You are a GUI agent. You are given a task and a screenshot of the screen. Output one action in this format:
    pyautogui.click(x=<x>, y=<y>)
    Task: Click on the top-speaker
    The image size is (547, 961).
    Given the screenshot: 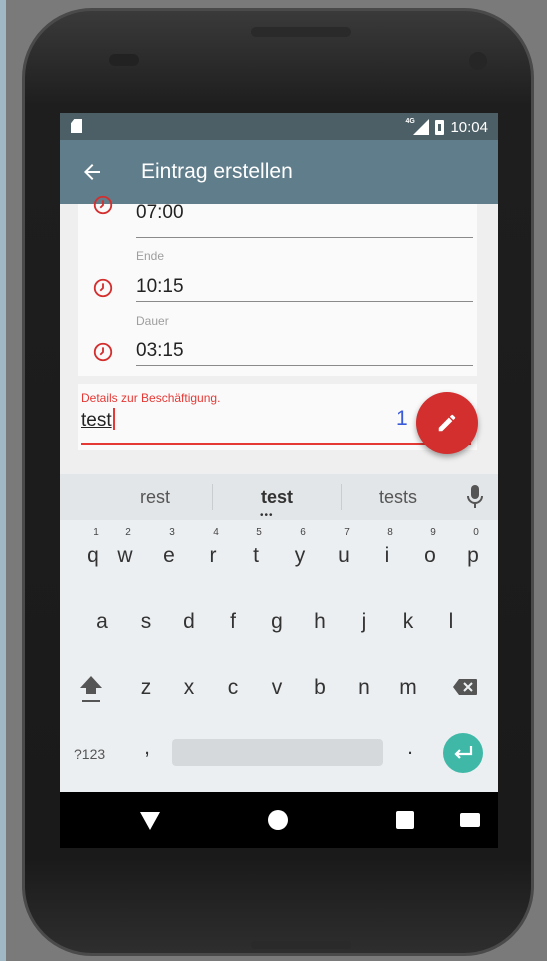 What is the action you would take?
    pyautogui.click(x=301, y=32)
    